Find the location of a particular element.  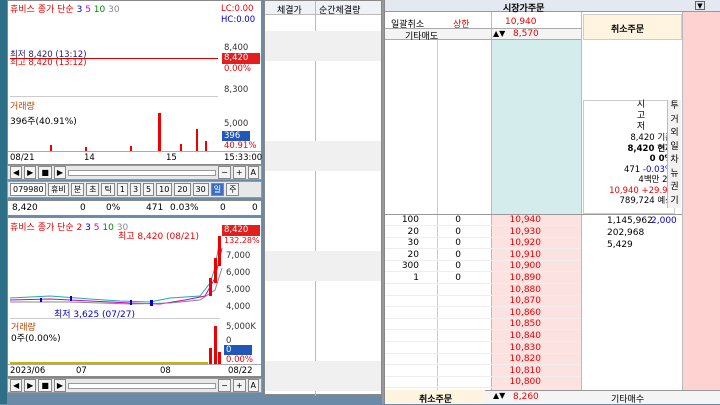

ladder-zero: 0 is located at coordinates (458, 278).